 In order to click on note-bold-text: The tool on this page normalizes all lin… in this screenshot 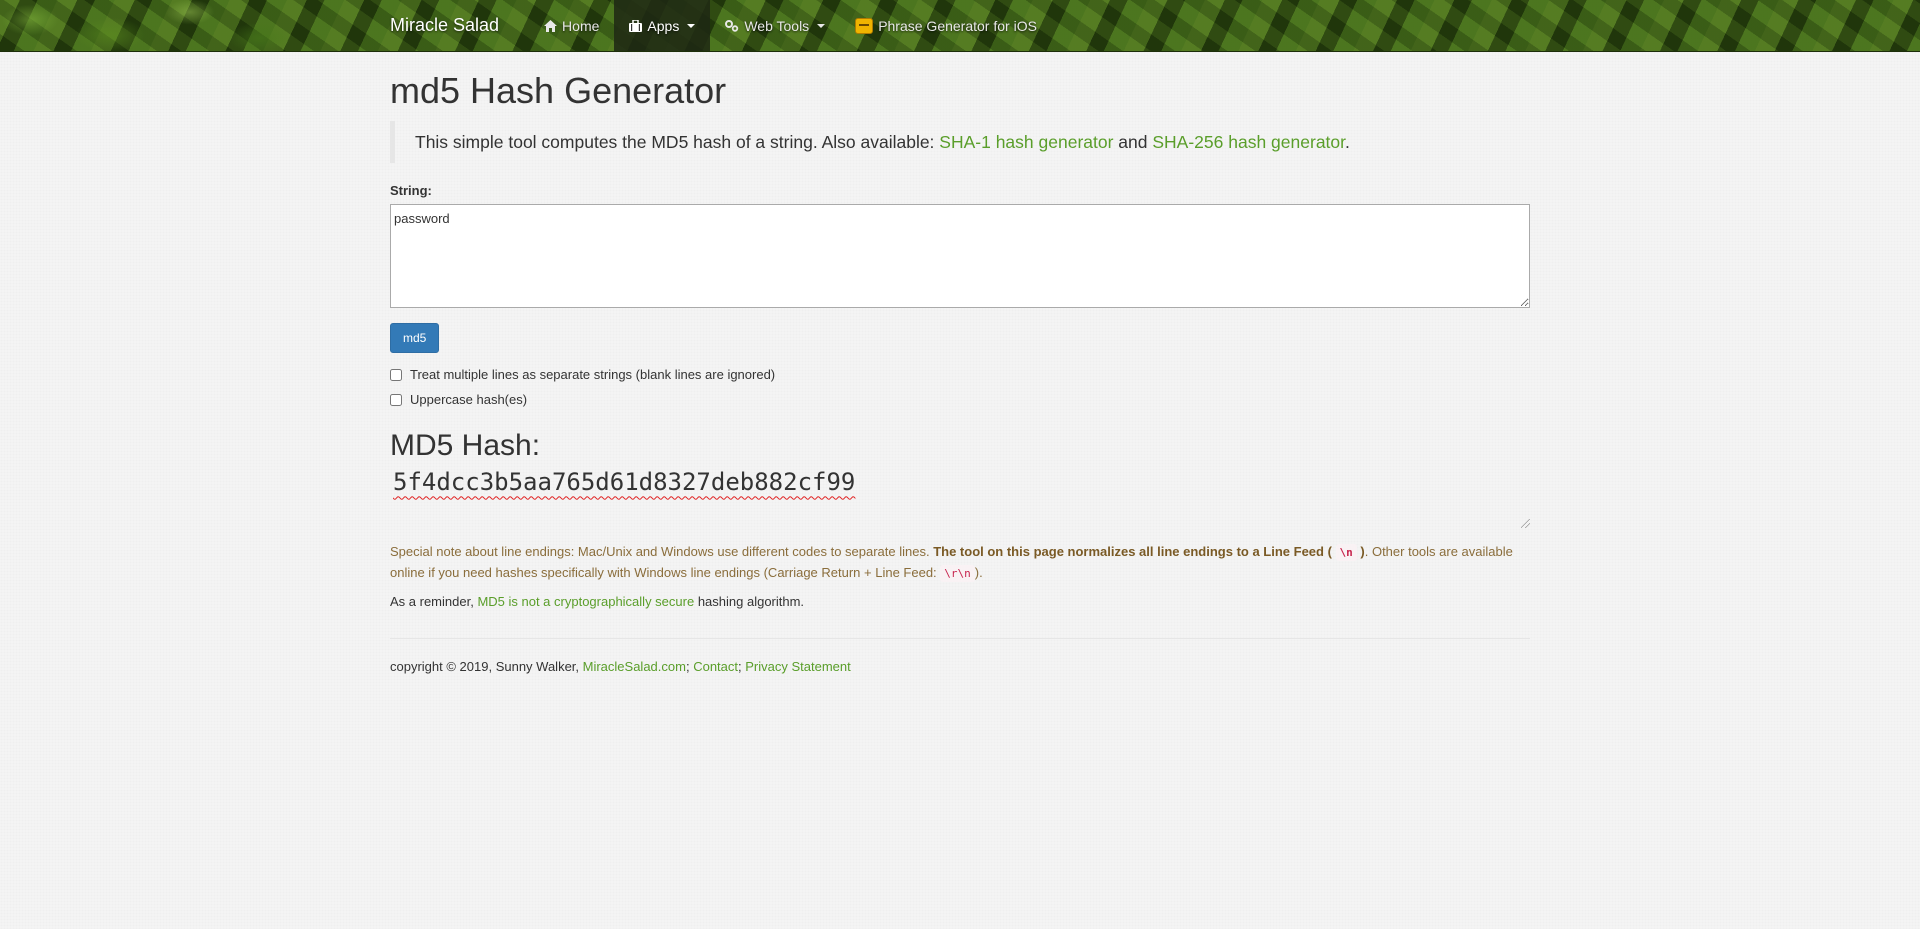, I will do `click(1134, 552)`.